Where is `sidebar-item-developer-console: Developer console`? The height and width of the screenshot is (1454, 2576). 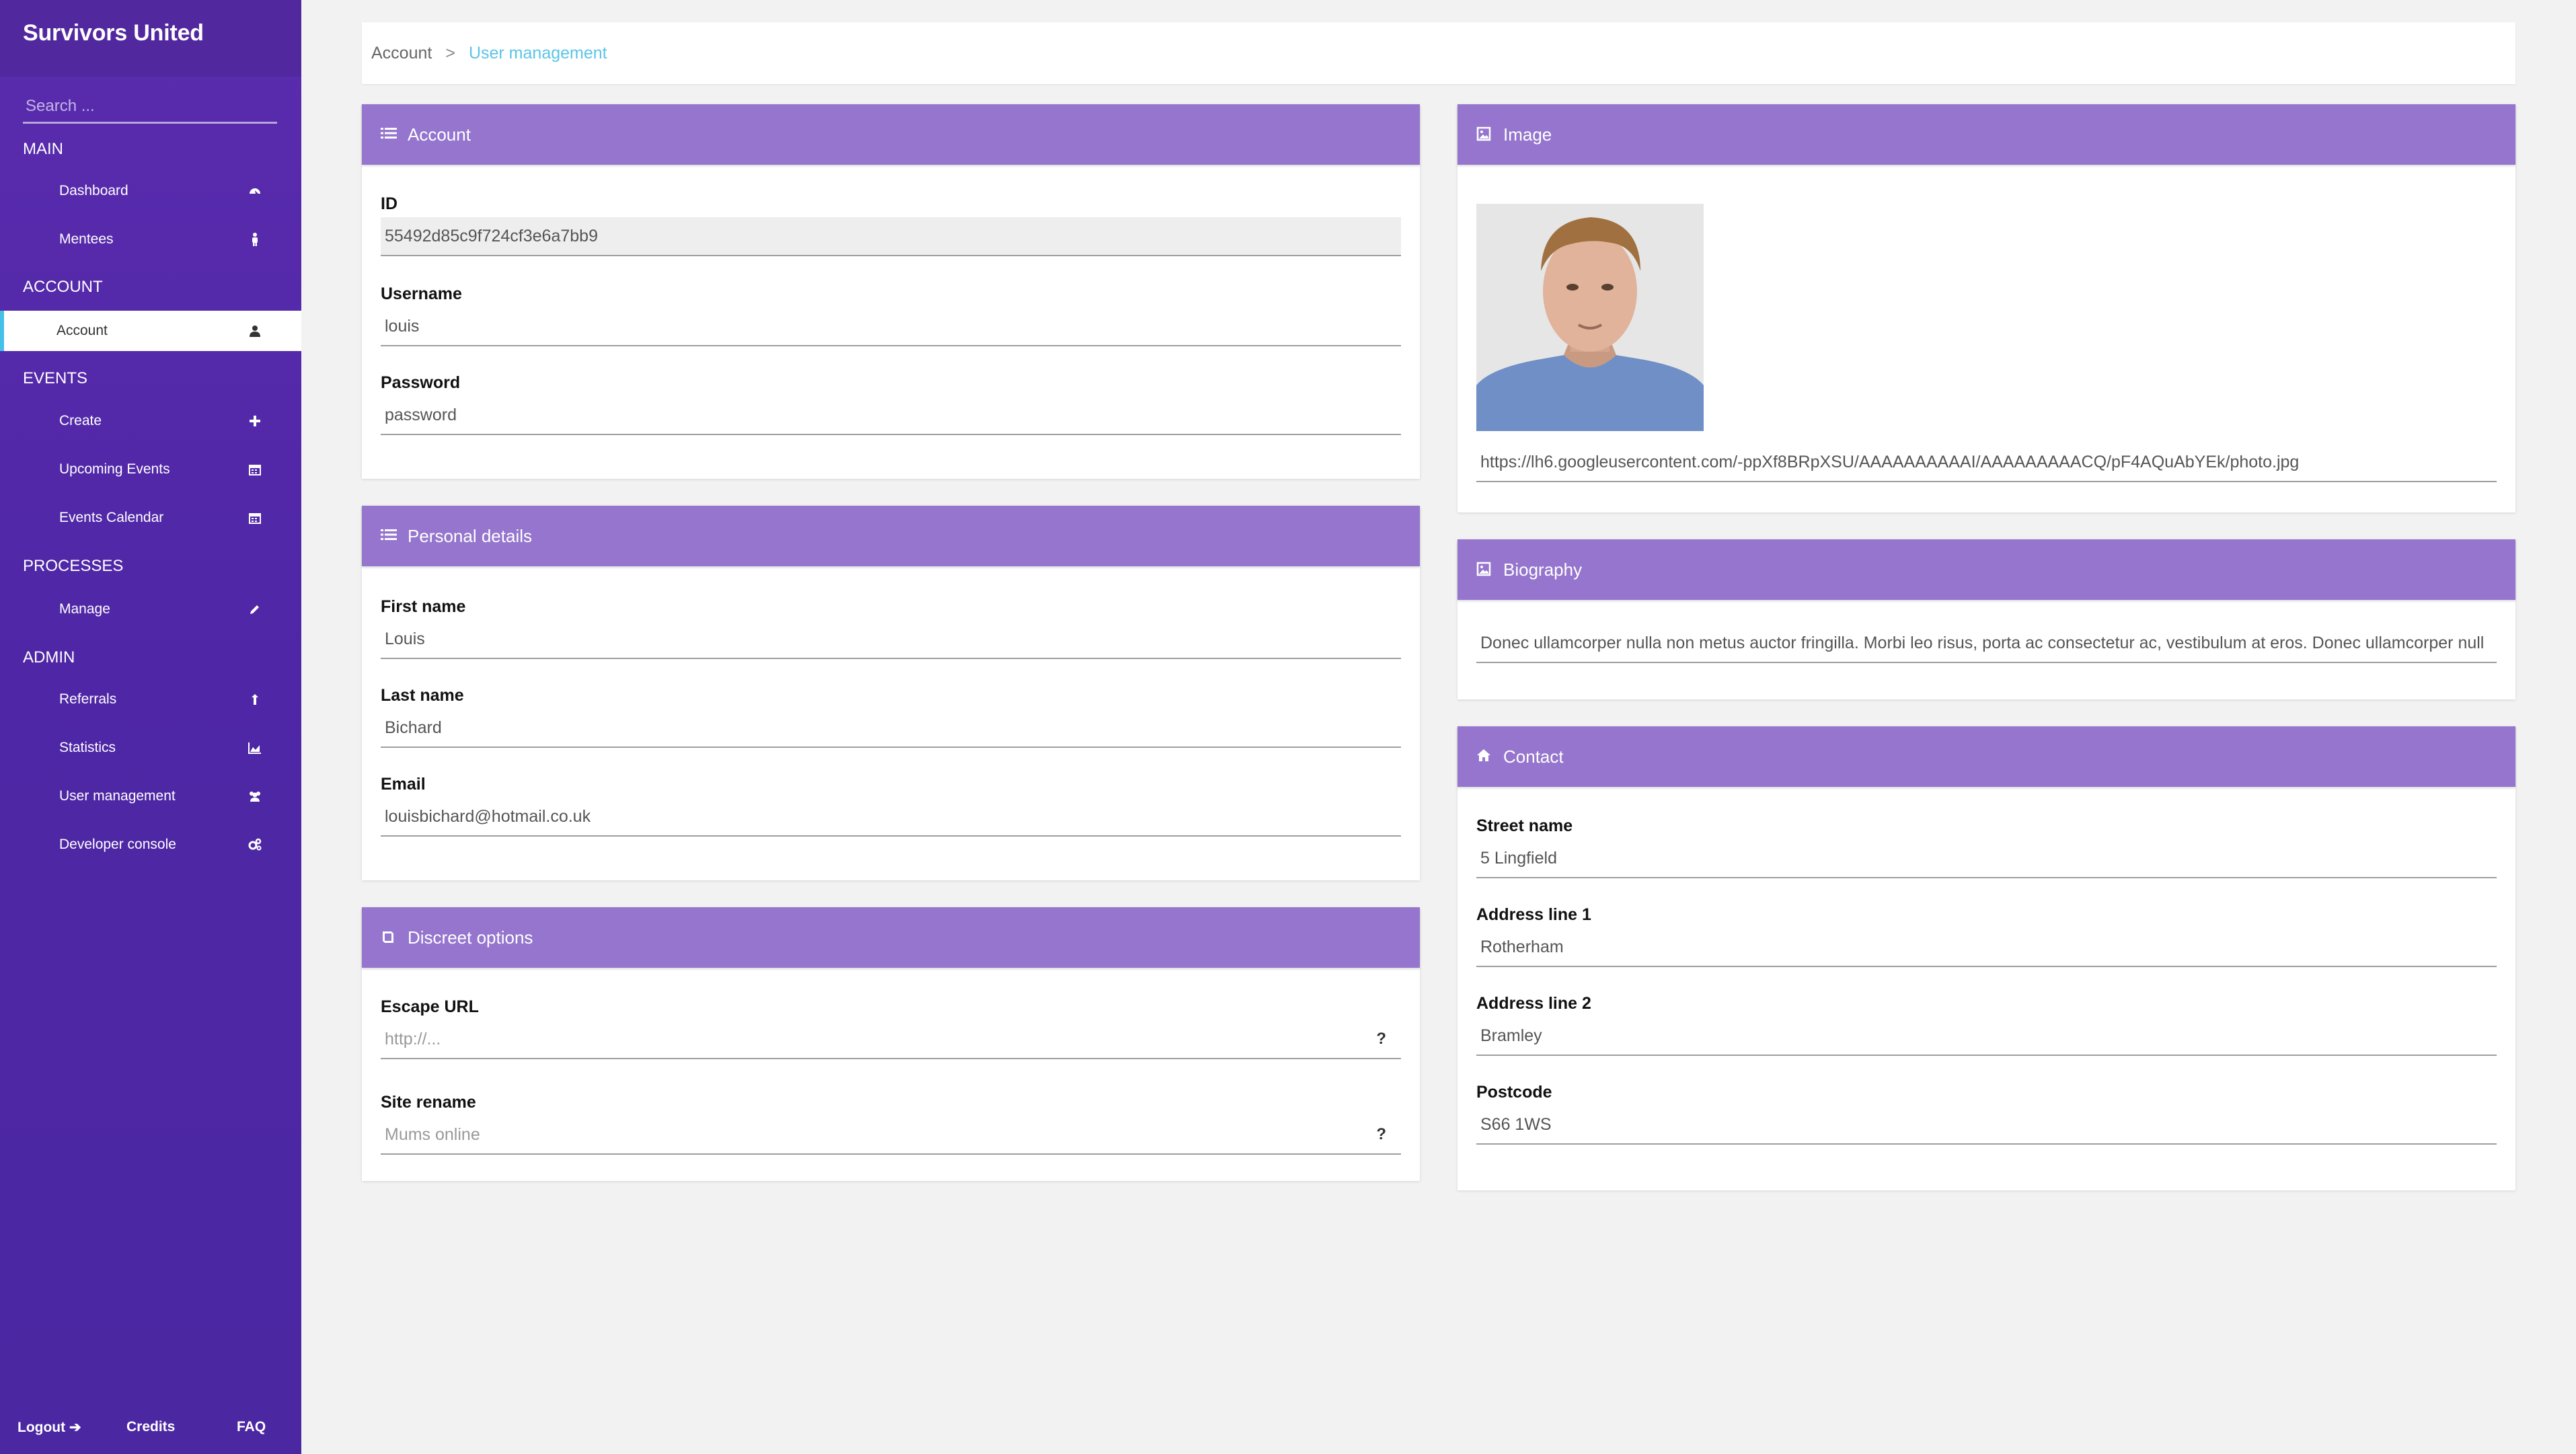 sidebar-item-developer-console: Developer console is located at coordinates (150, 845).